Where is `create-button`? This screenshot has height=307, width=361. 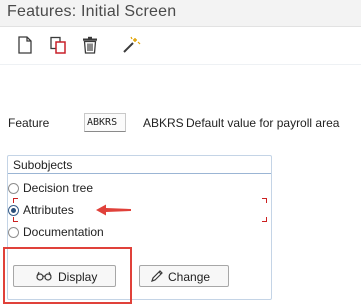
create-button is located at coordinates (25, 45).